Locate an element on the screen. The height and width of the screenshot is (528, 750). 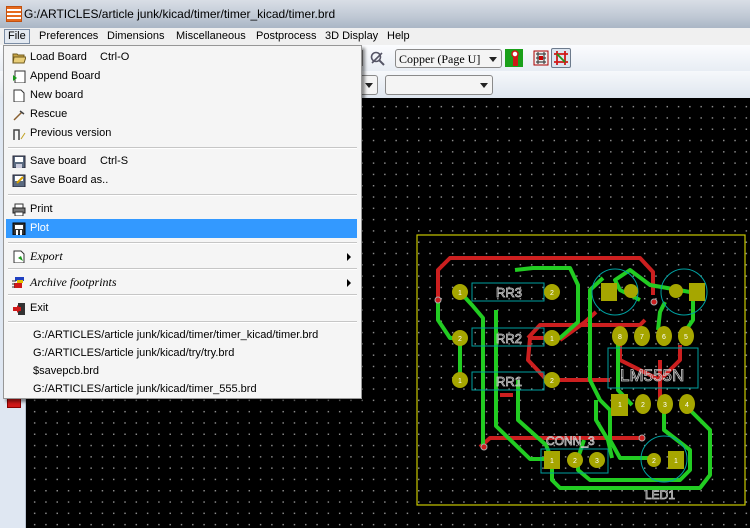
plot-icon is located at coordinates (19, 228).